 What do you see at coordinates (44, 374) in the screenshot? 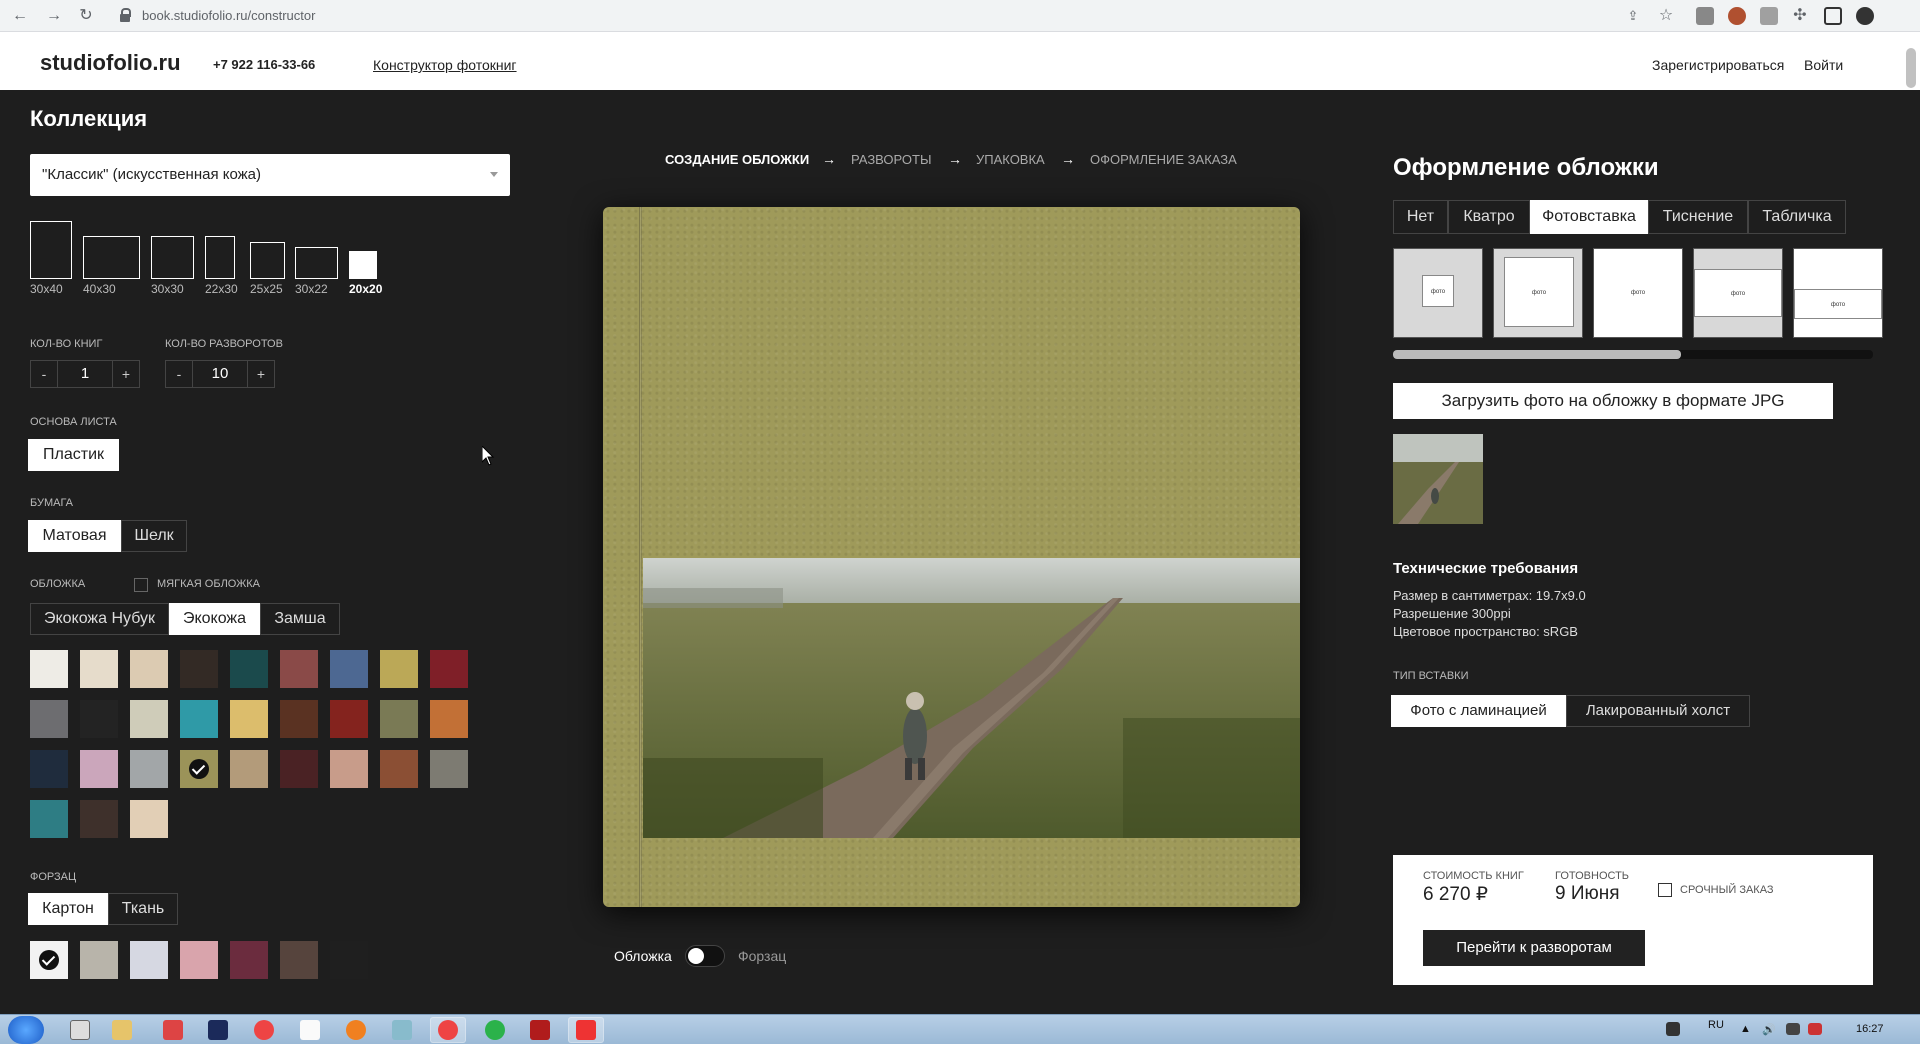
I see `books-minus-button: -` at bounding box center [44, 374].